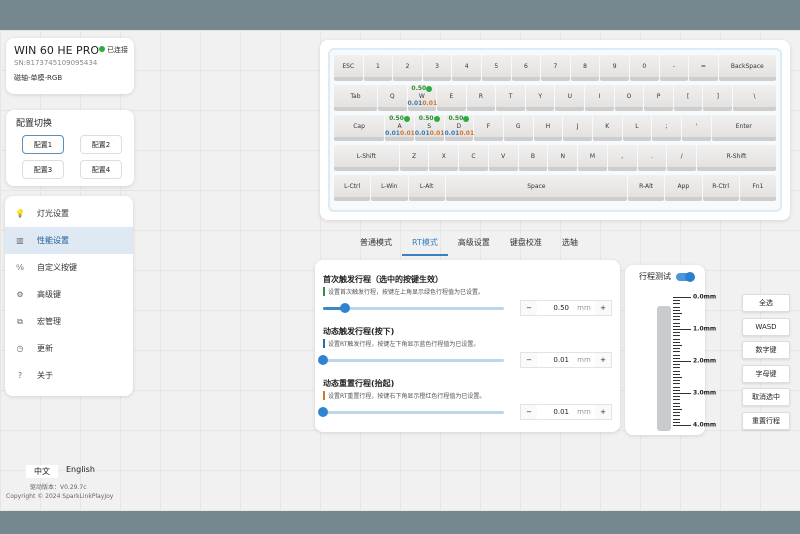 The image size is (800, 534). What do you see at coordinates (766, 421) in the screenshot?
I see `quick-select-button: 重置行程` at bounding box center [766, 421].